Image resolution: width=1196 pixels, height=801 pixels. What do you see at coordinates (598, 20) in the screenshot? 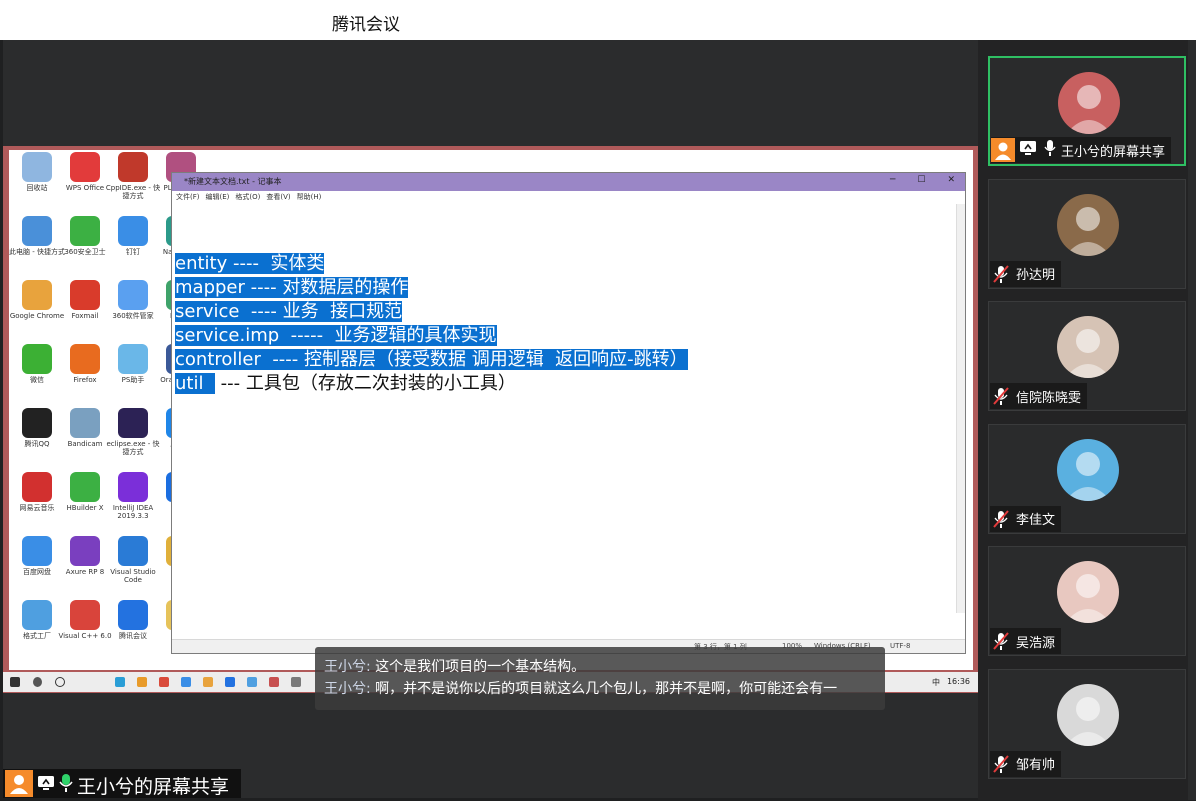
I see `window-titlebar: 腾讯会议` at bounding box center [598, 20].